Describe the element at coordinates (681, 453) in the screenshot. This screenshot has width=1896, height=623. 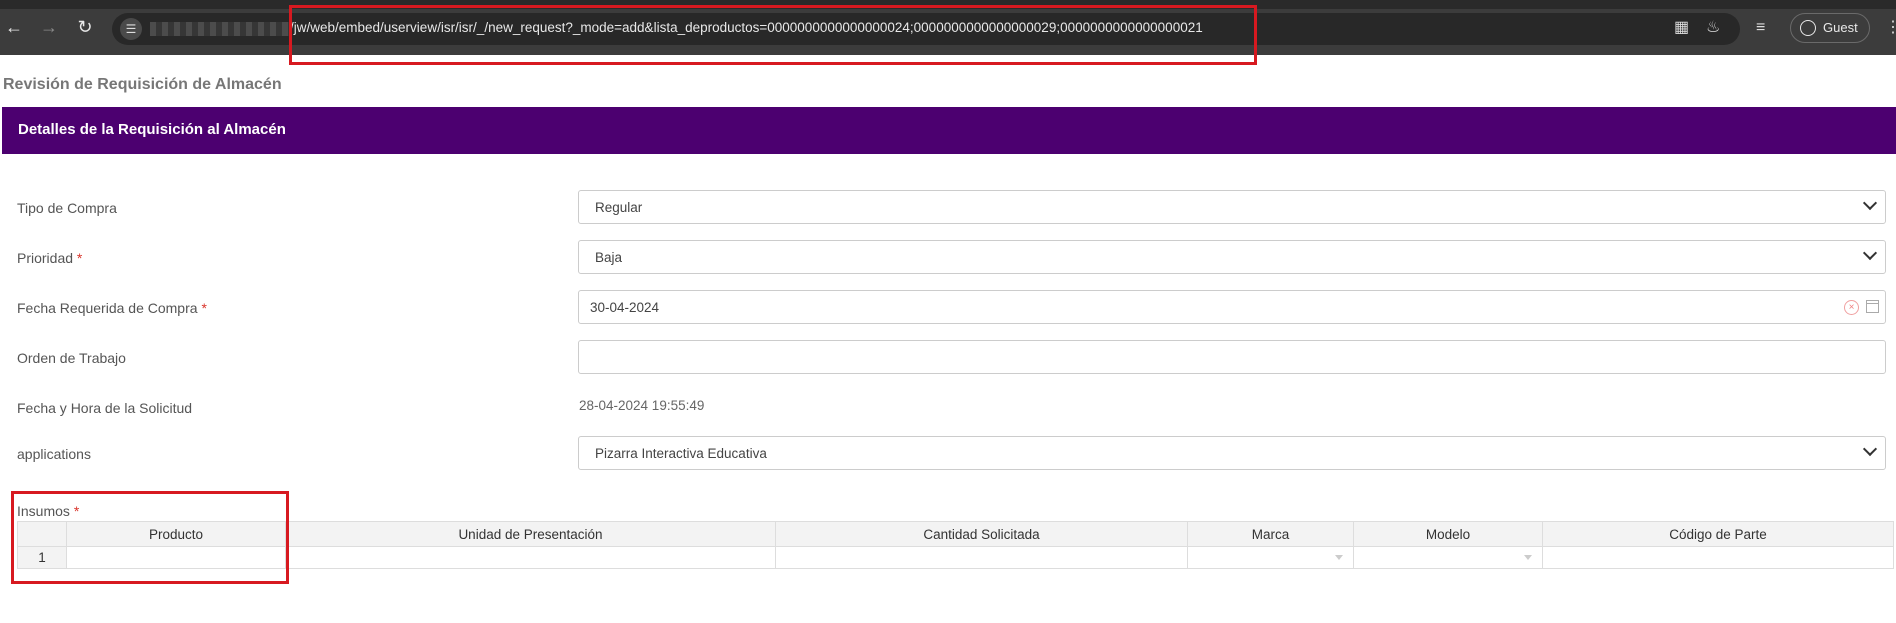
I see `applications-value: Pizarra Interactiva Educativa` at that location.